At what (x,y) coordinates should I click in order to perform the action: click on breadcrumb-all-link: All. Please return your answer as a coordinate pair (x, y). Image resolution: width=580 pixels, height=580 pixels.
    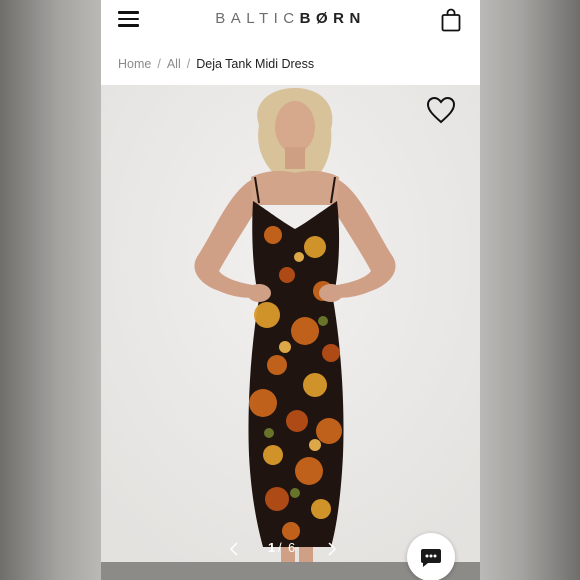
    Looking at the image, I should click on (174, 64).